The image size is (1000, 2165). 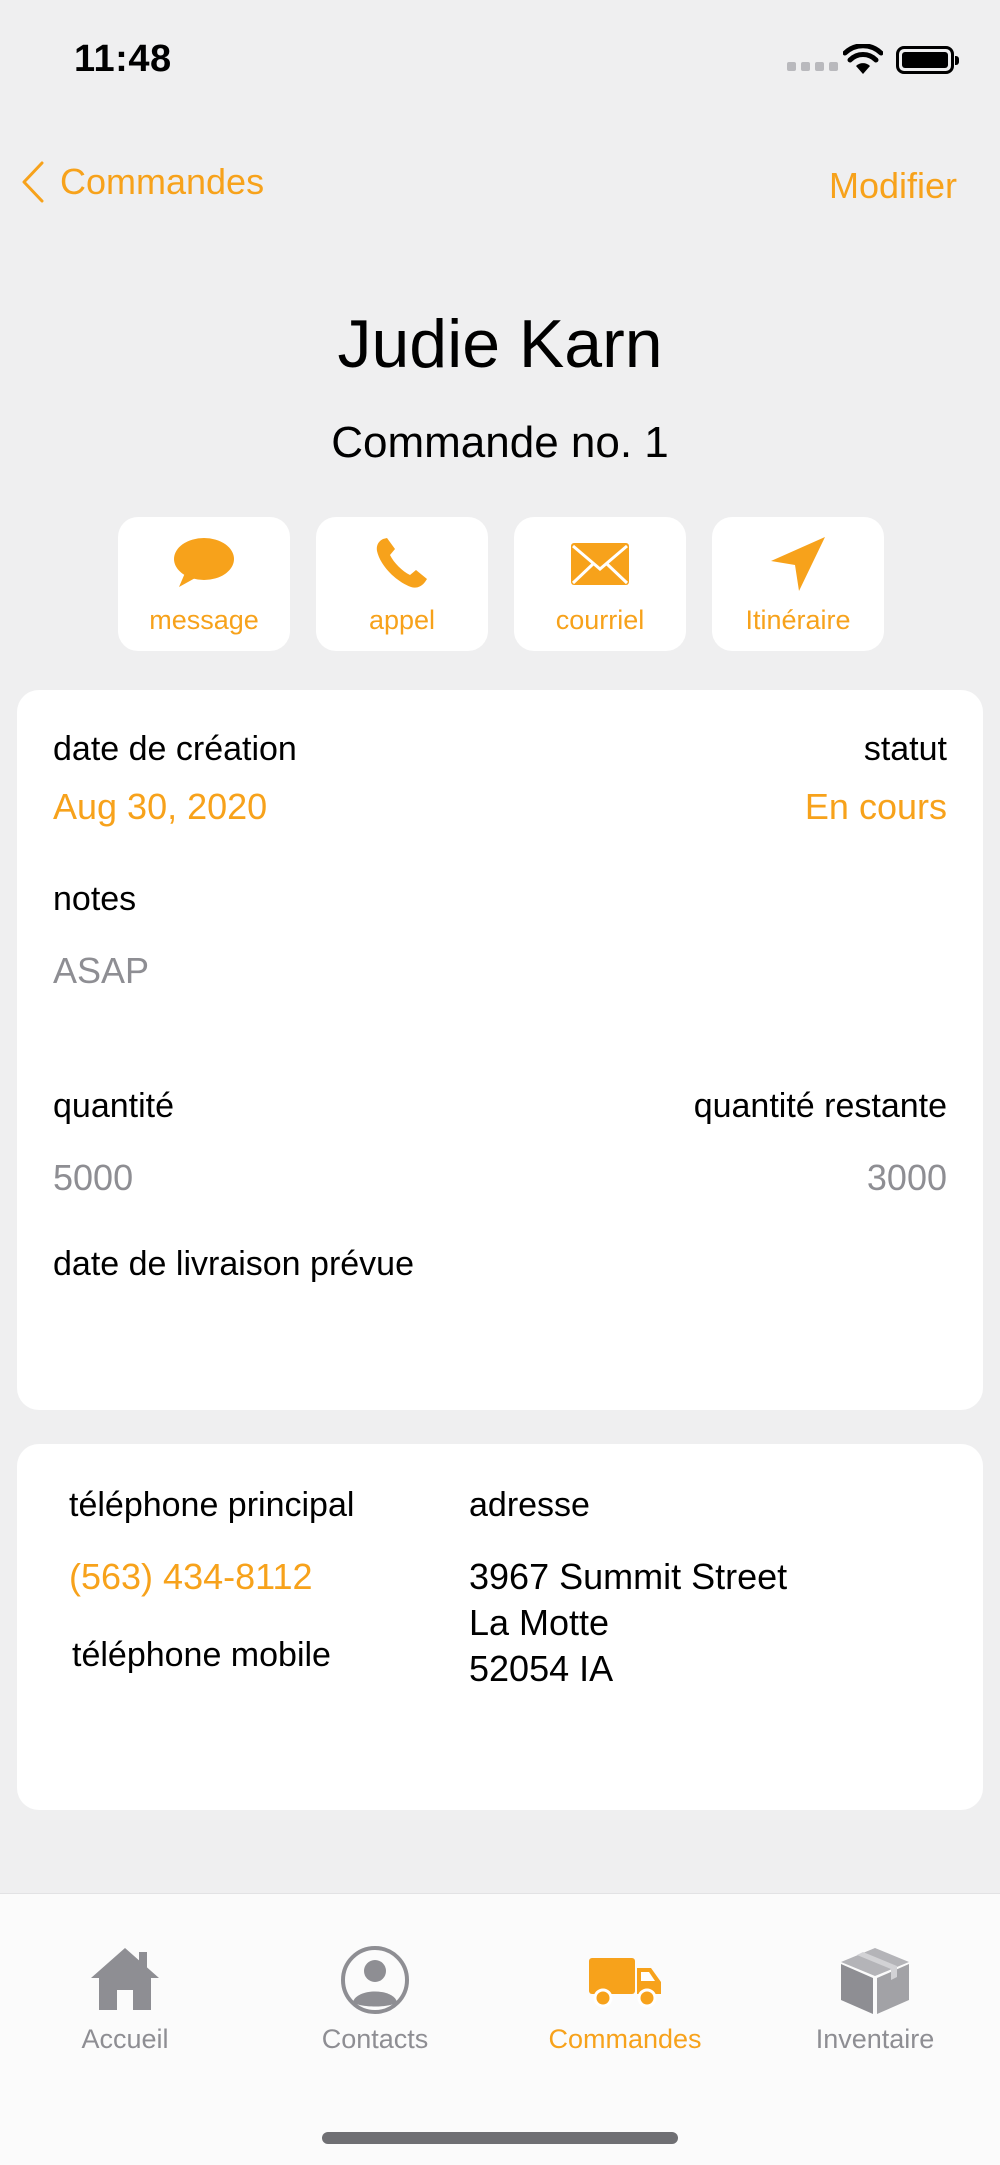 I want to click on address-line-2: La Motte, so click(x=539, y=1622).